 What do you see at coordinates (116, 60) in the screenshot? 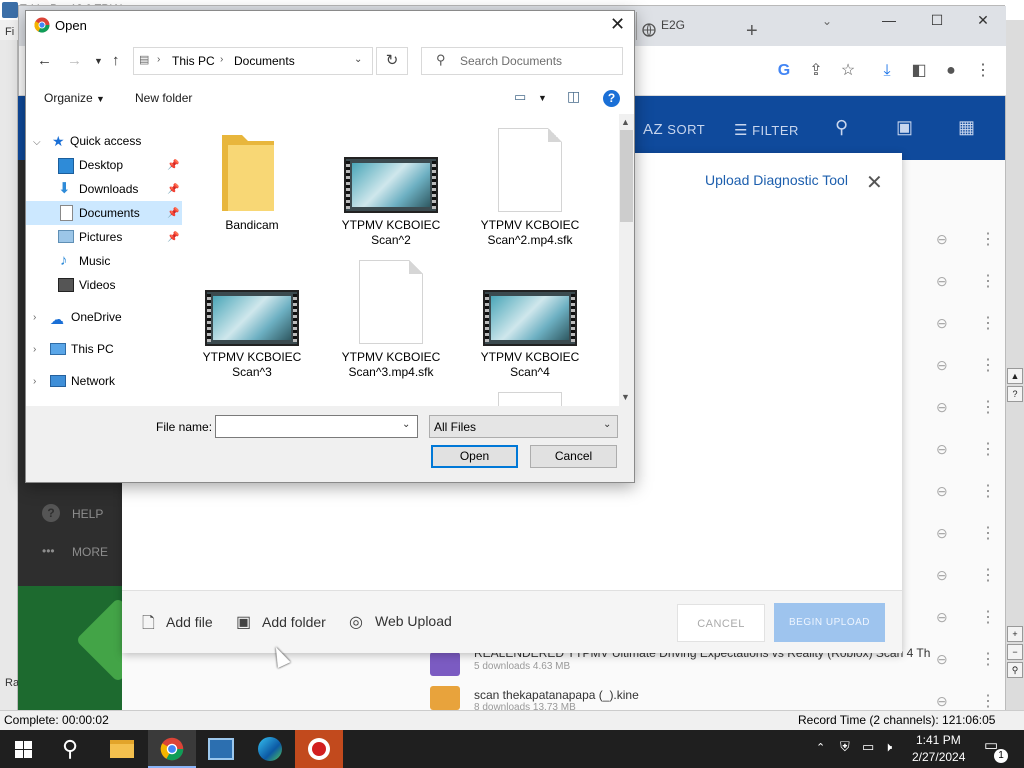
I see `up-arrow-icon: ↑` at bounding box center [116, 60].